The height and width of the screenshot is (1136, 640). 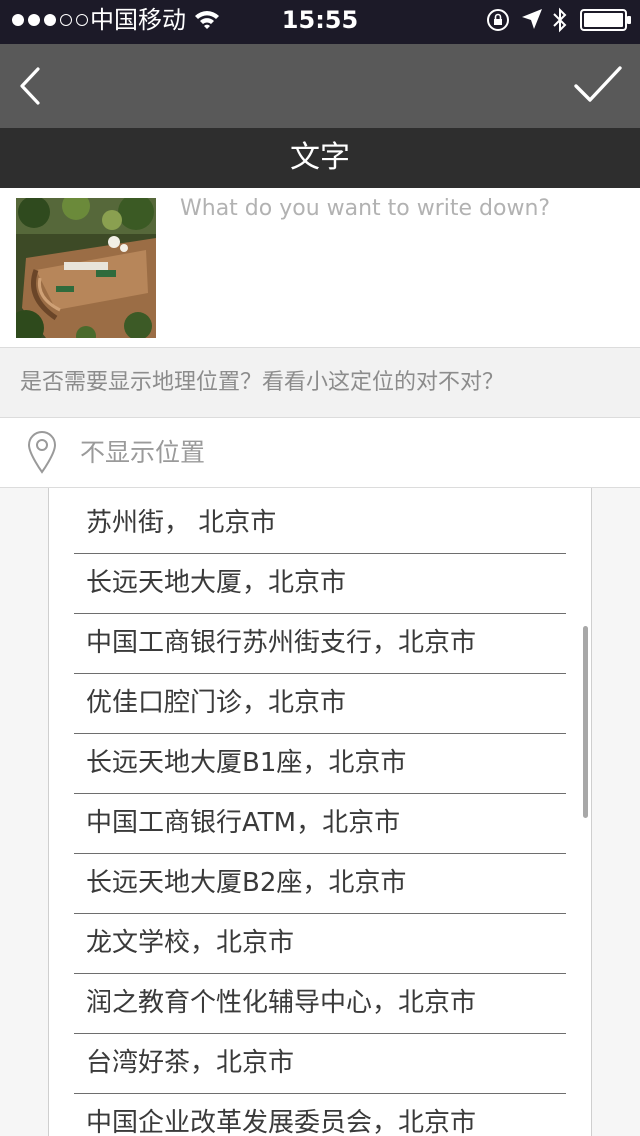 What do you see at coordinates (585, 722) in the screenshot?
I see `scrollbar` at bounding box center [585, 722].